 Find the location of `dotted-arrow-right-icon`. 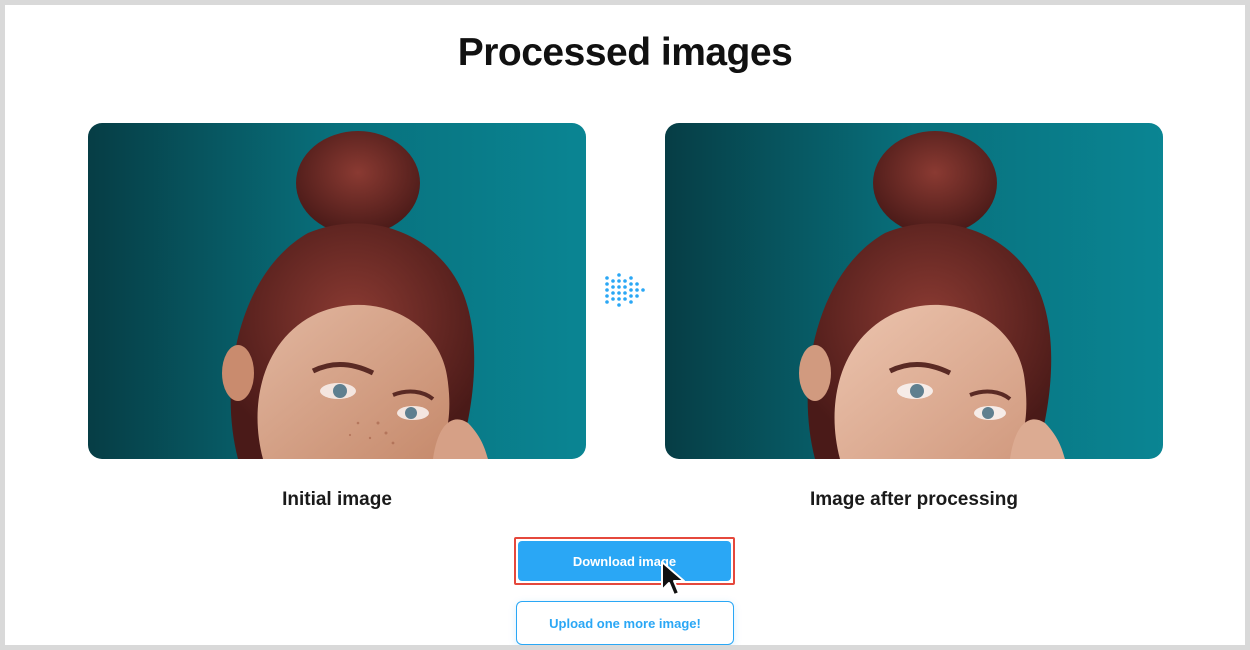

dotted-arrow-right-icon is located at coordinates (625, 290).